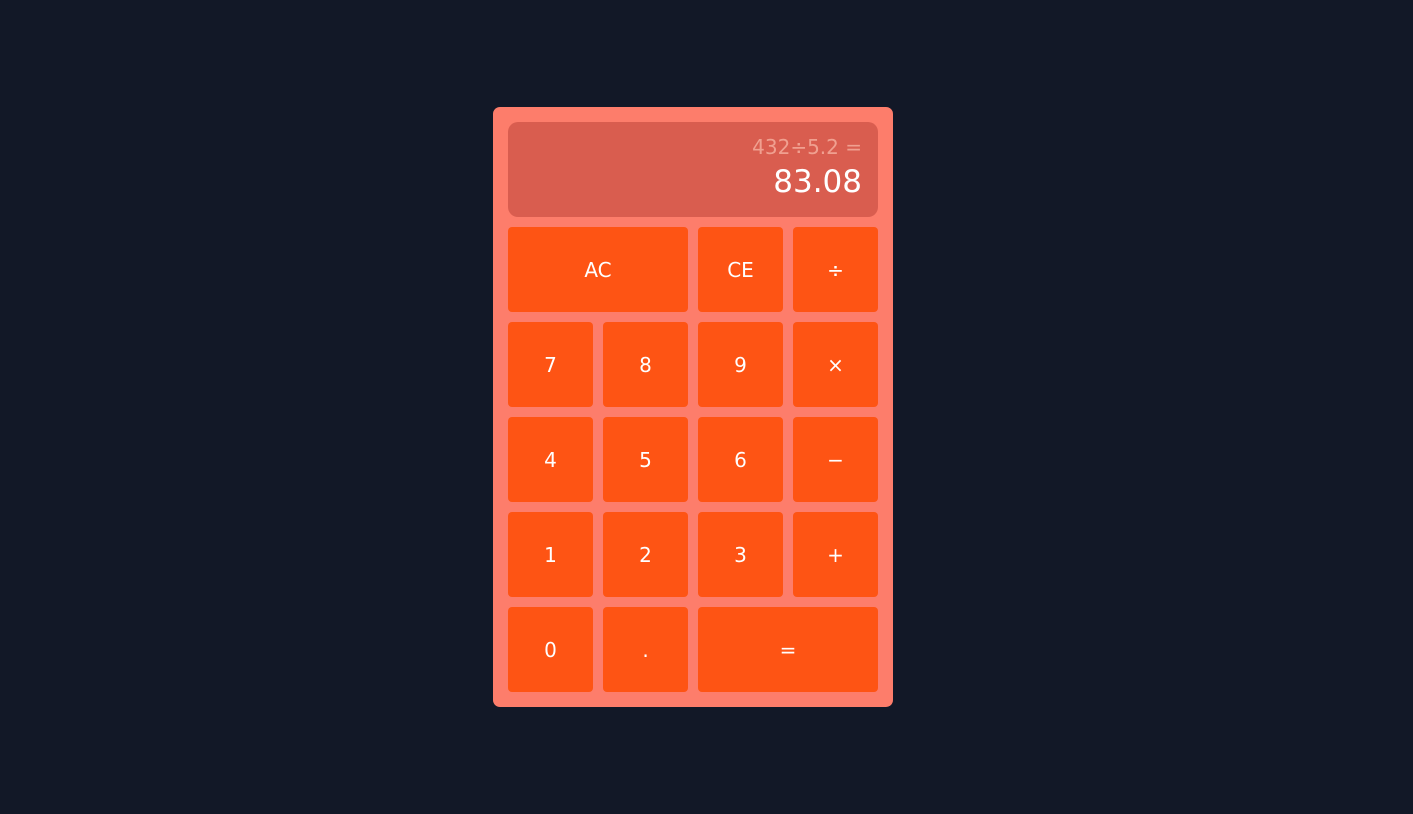 The image size is (1413, 814). I want to click on result-readout: 83.08, so click(817, 182).